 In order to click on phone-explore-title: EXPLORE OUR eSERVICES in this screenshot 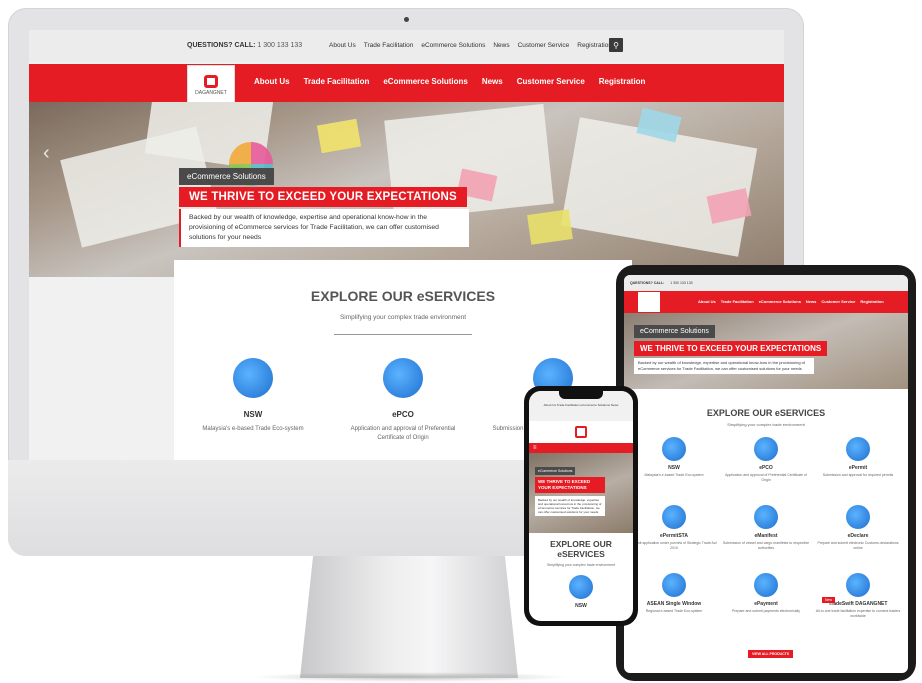, I will do `click(581, 549)`.